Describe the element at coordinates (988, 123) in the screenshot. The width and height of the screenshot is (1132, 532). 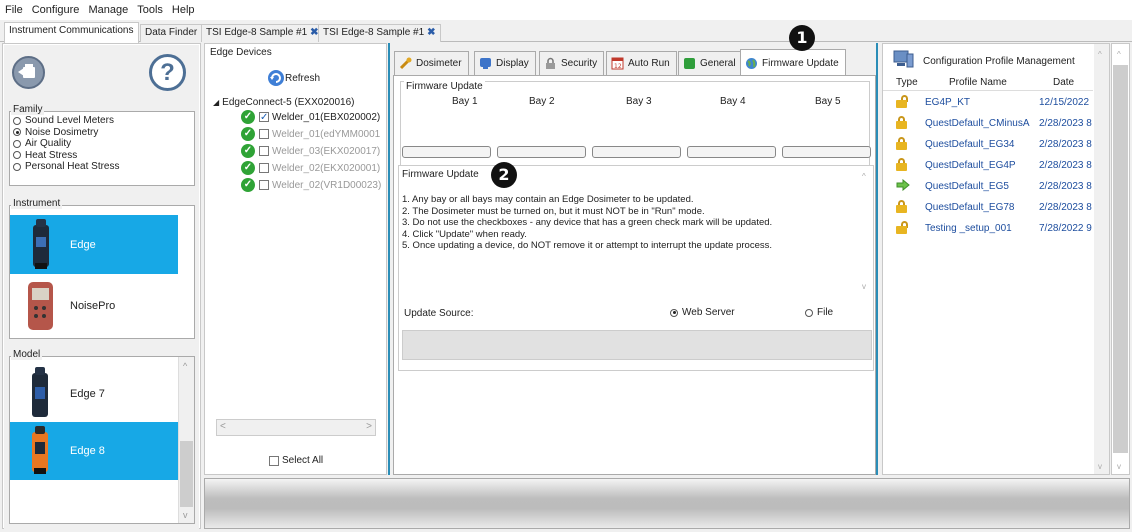
I see `profile-row: QuestDefault_CMinusA 2/28/2023 8` at that location.